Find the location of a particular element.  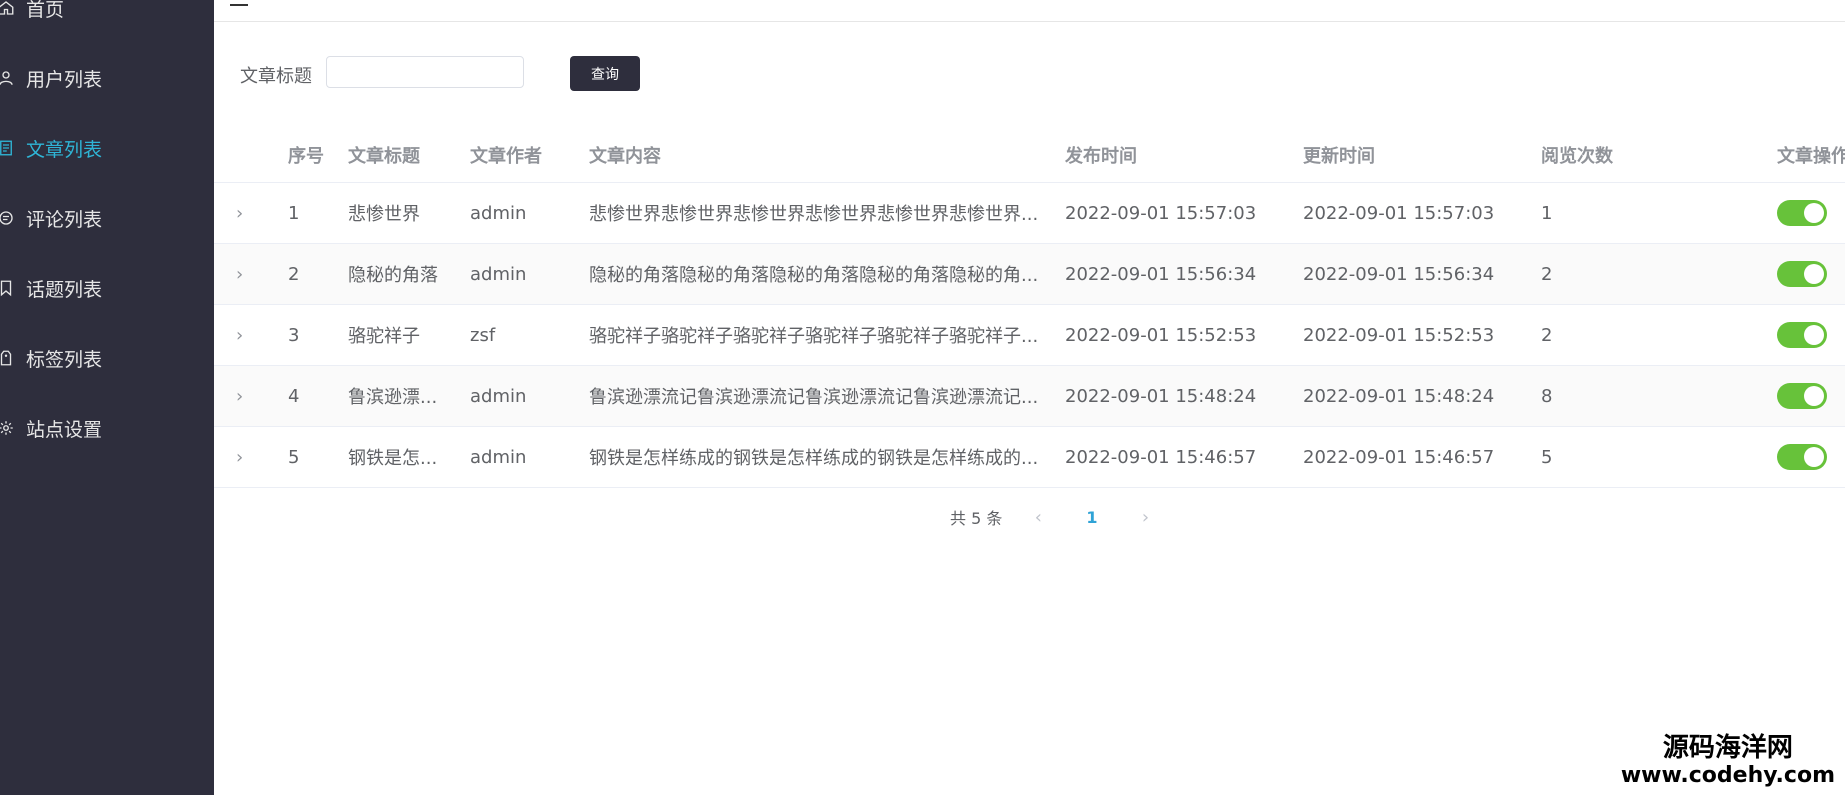

row-published: 2022-09-01 15:48:24 is located at coordinates (1161, 396).